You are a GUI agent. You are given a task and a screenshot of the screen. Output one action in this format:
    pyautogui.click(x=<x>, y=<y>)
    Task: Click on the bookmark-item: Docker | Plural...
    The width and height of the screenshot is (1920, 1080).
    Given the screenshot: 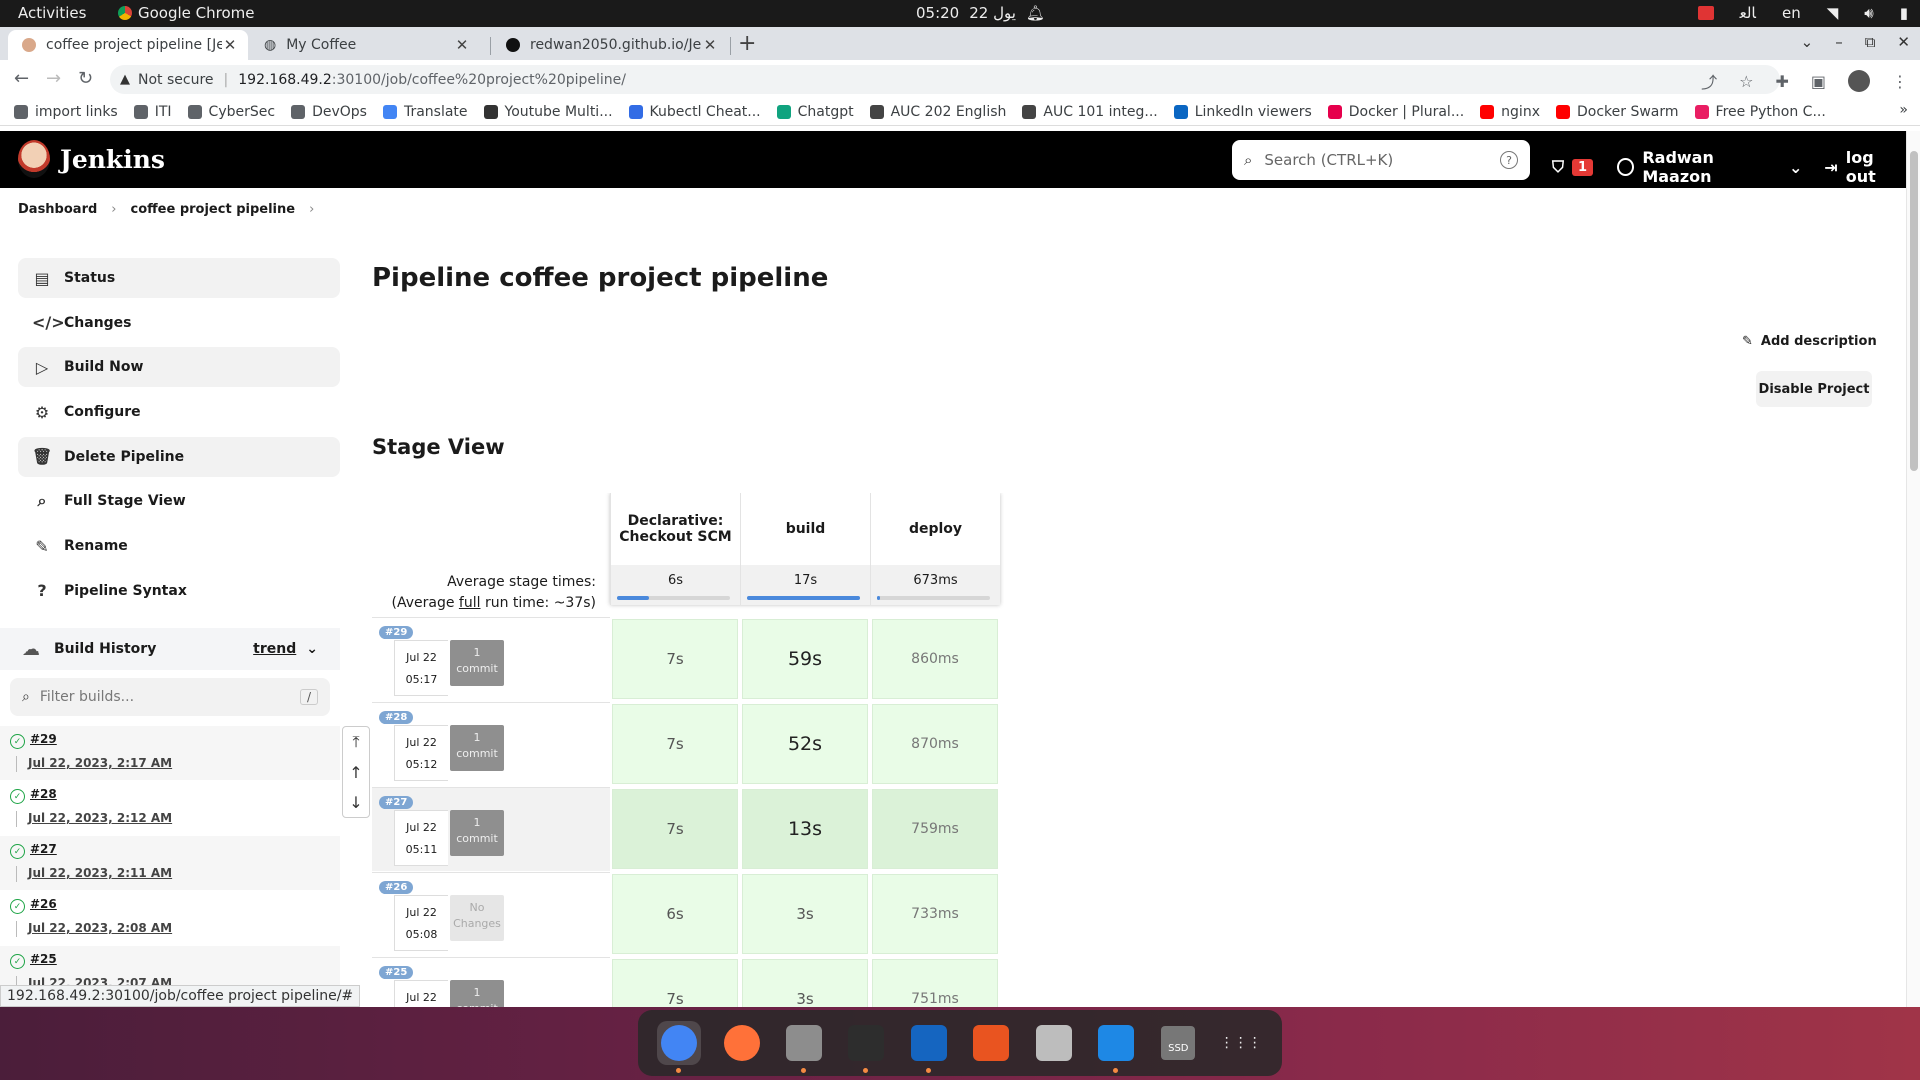 What is the action you would take?
    pyautogui.click(x=1395, y=112)
    